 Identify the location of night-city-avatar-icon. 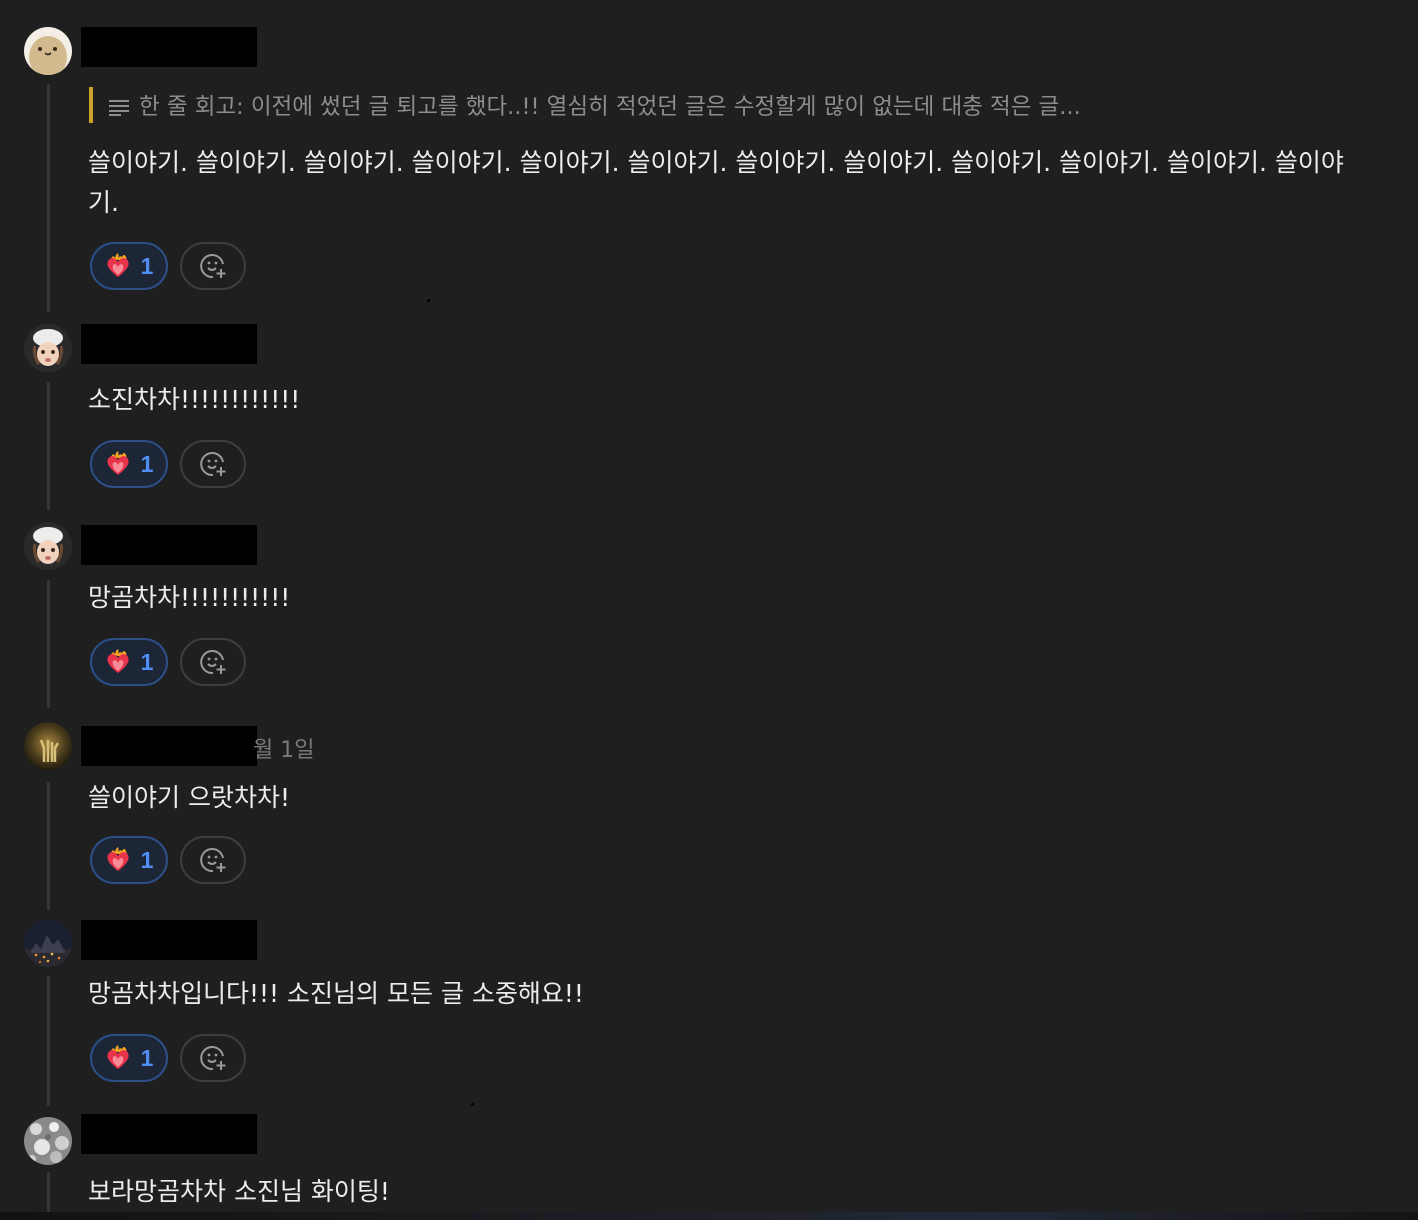
(48, 943).